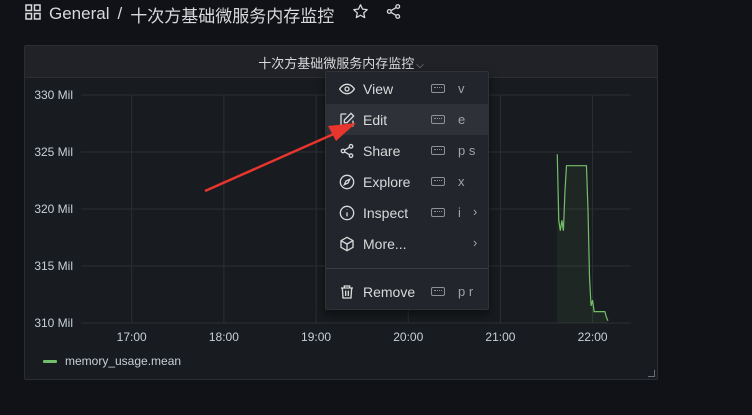 This screenshot has height=415, width=752. I want to click on y-tick-label: 310 Mil, so click(53, 323).